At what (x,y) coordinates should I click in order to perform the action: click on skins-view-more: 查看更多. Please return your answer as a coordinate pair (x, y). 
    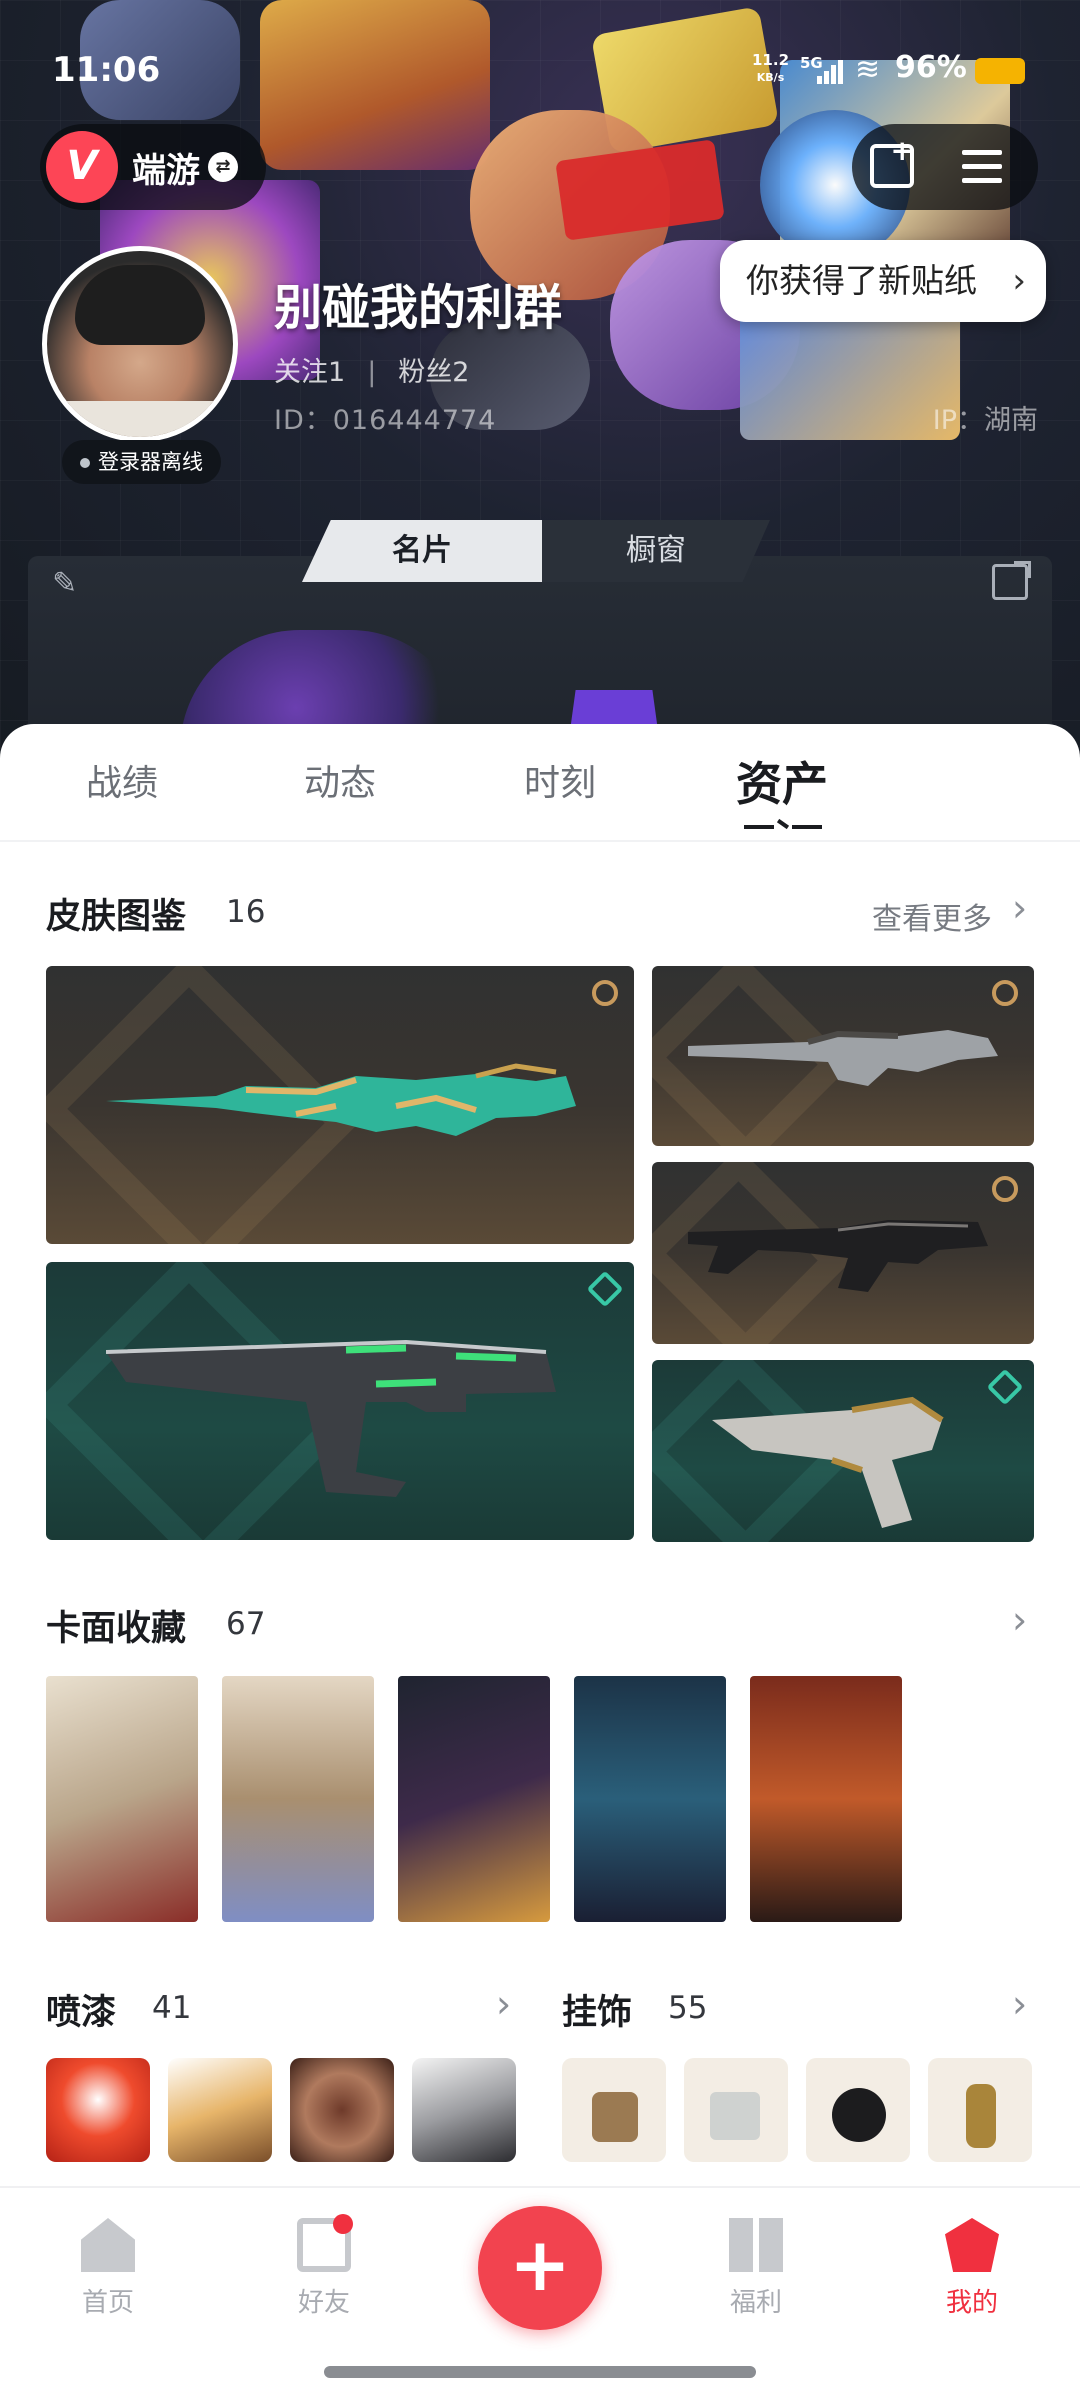
    Looking at the image, I should click on (932, 916).